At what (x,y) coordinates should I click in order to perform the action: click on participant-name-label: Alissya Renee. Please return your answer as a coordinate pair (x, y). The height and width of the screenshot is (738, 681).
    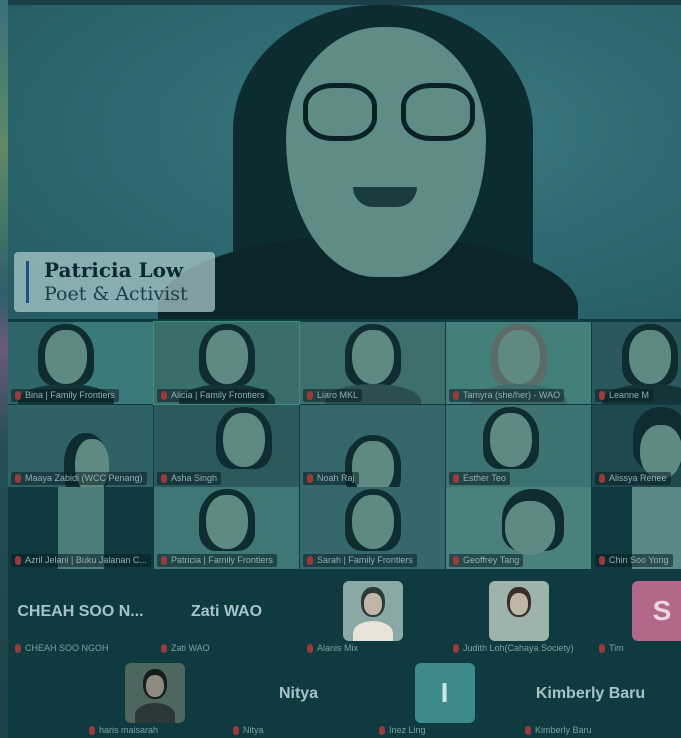
    Looking at the image, I should click on (633, 478).